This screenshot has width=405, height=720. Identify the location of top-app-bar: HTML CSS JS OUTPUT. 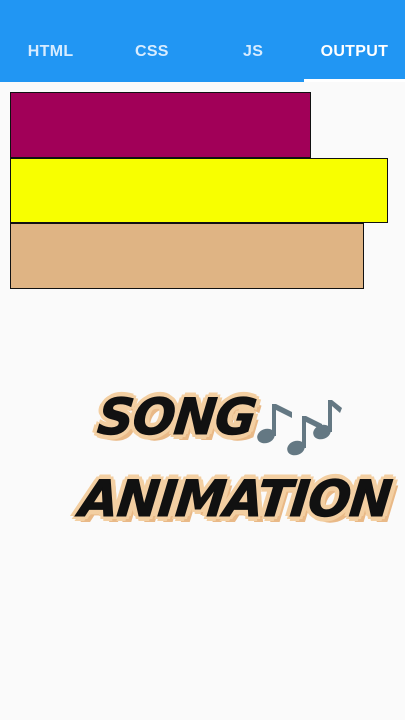
(202, 41).